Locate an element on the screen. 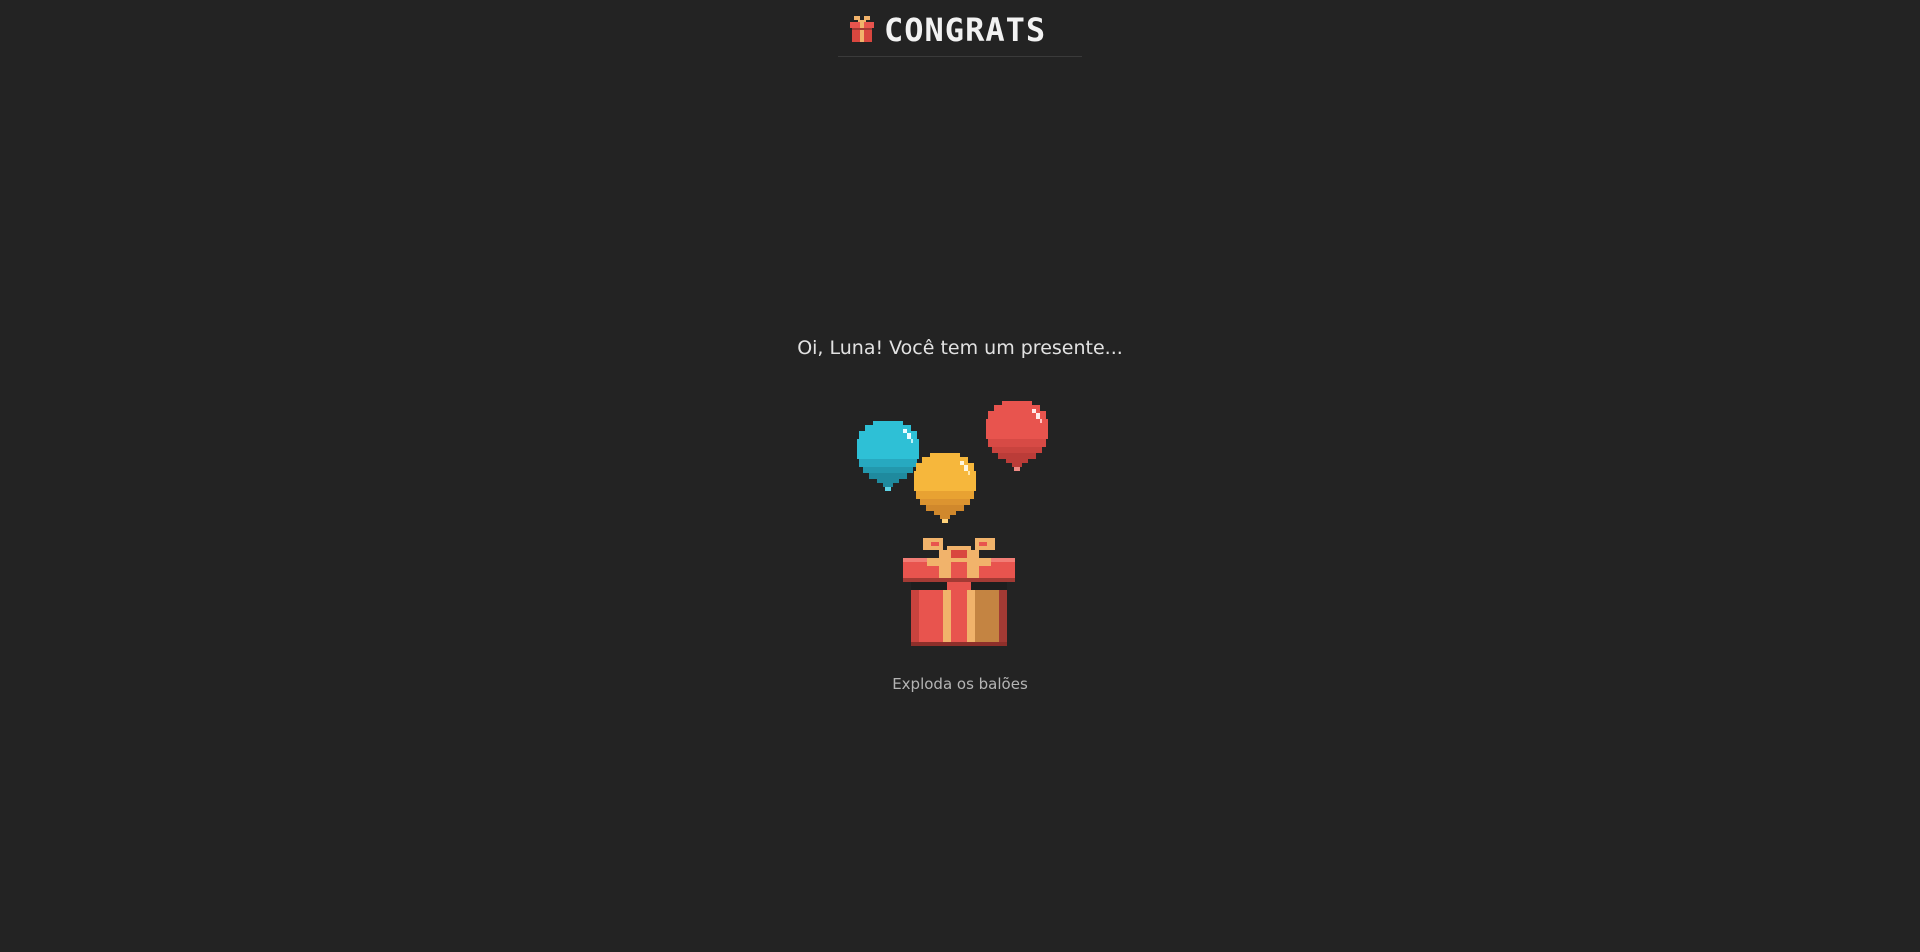 This screenshot has width=1920, height=952. balloon-yellow is located at coordinates (945, 493).